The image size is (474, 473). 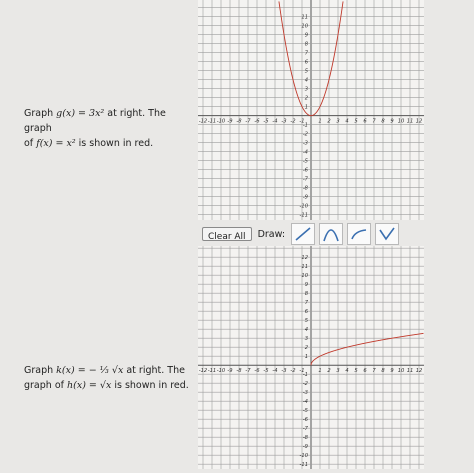 What do you see at coordinates (306, 429) in the screenshot?
I see `y-tick-label: -7` at bounding box center [306, 429].